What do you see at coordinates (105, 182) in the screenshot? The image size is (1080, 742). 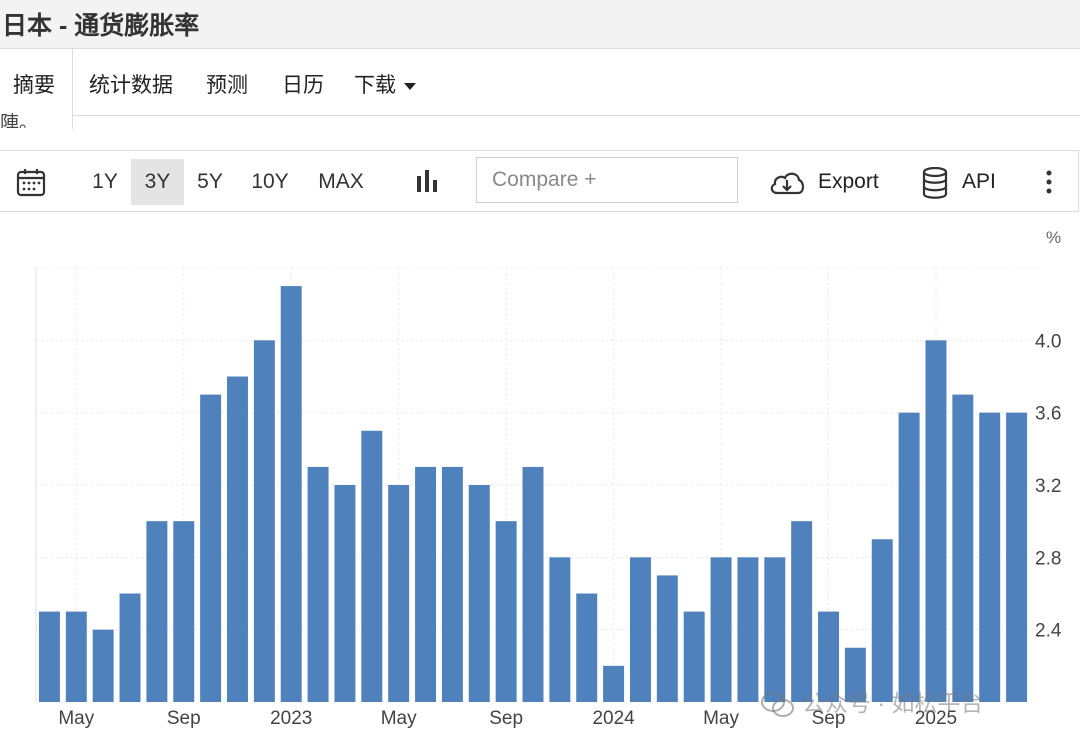 I see `range-1y-button: 1Y` at bounding box center [105, 182].